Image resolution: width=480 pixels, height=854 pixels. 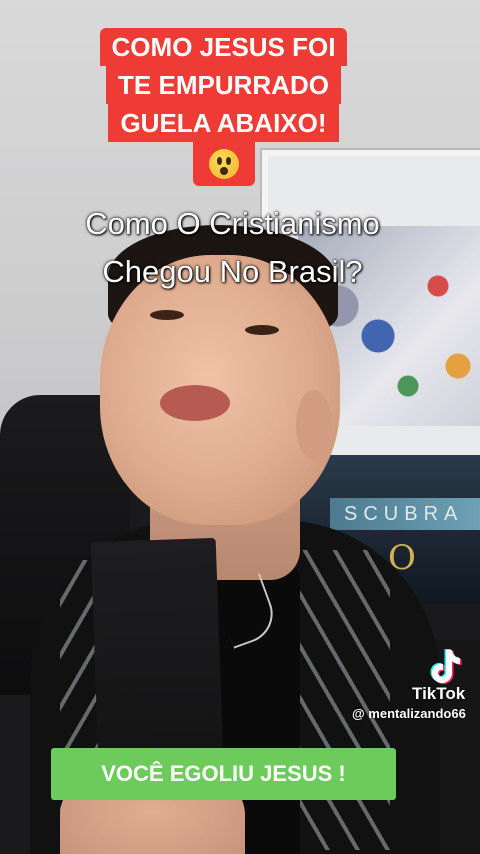 I want to click on surprised-face-emoji-icon, so click(x=223, y=164).